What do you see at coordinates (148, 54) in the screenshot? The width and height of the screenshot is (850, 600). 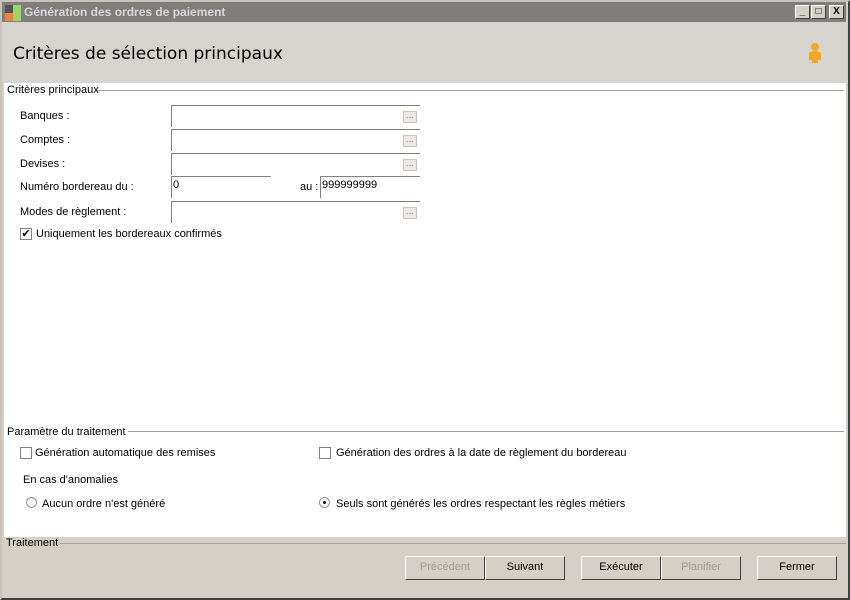 I see `page-title: Critères de sélection principaux` at bounding box center [148, 54].